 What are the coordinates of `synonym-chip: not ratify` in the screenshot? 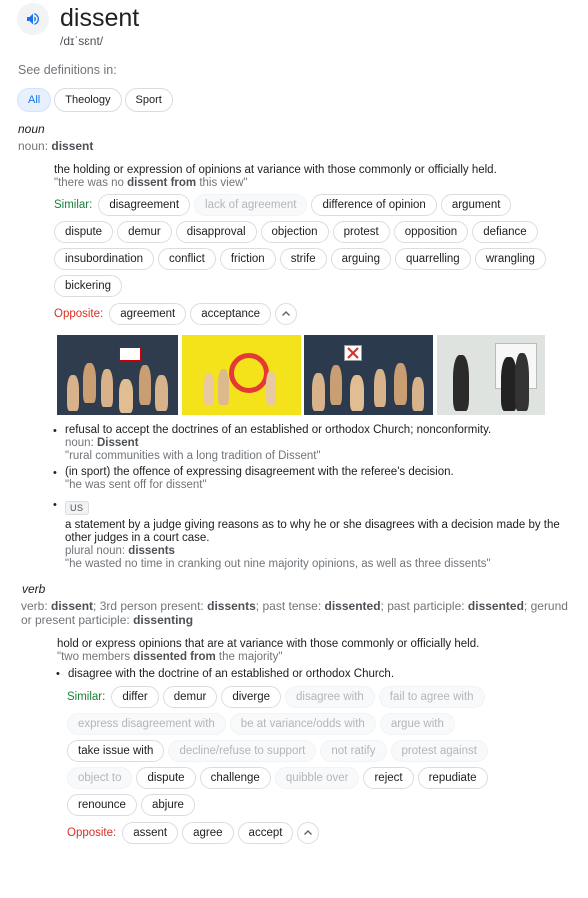 It's located at (353, 751).